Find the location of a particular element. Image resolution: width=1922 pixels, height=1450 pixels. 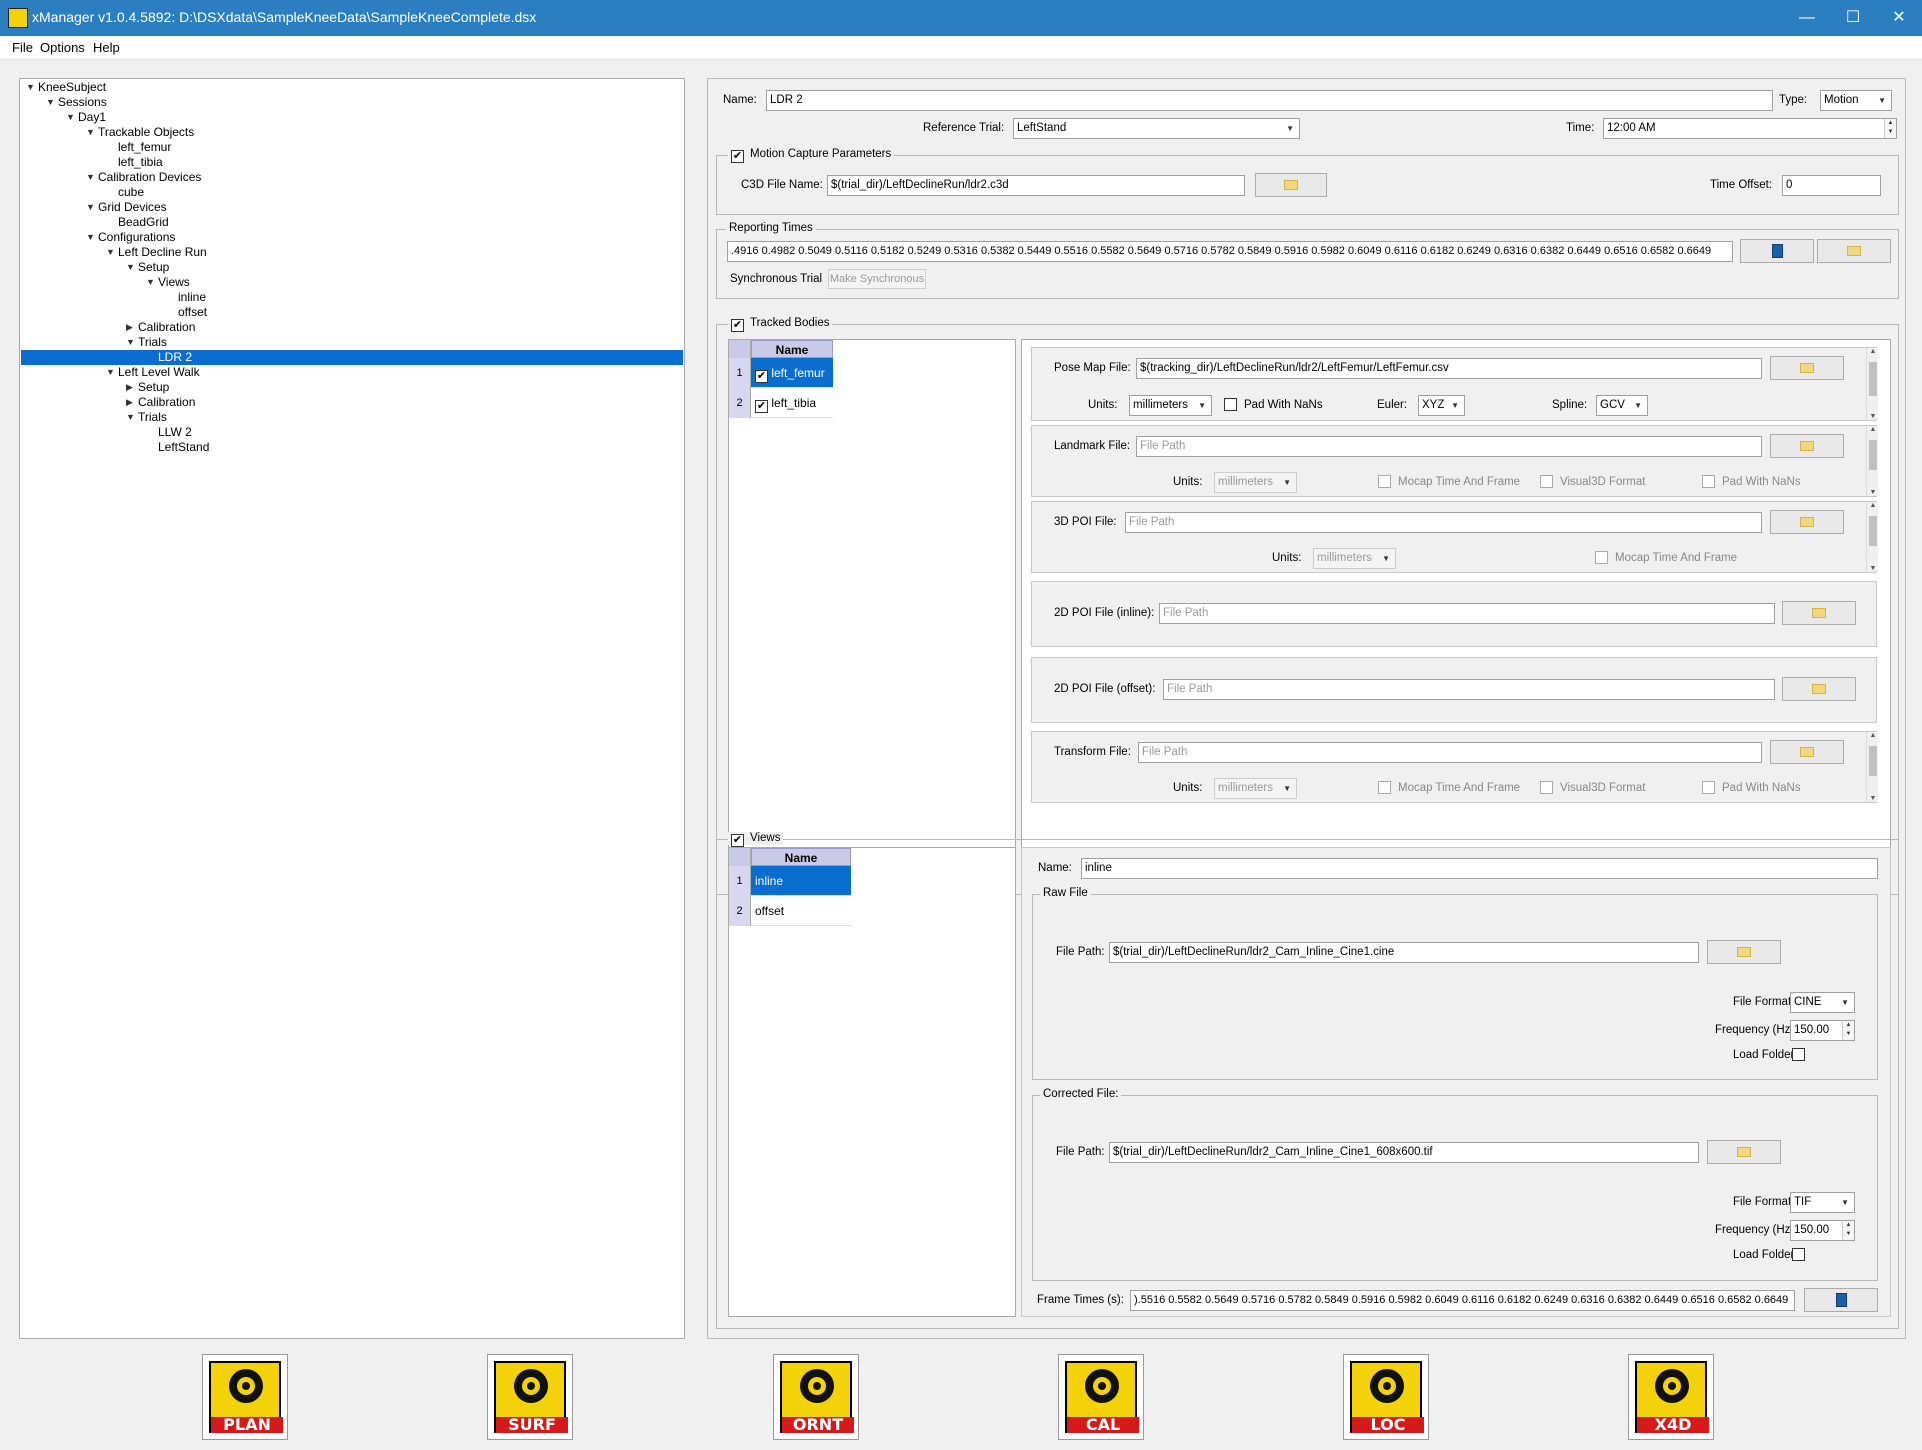

tree-item: LLW 2 is located at coordinates (175, 432).